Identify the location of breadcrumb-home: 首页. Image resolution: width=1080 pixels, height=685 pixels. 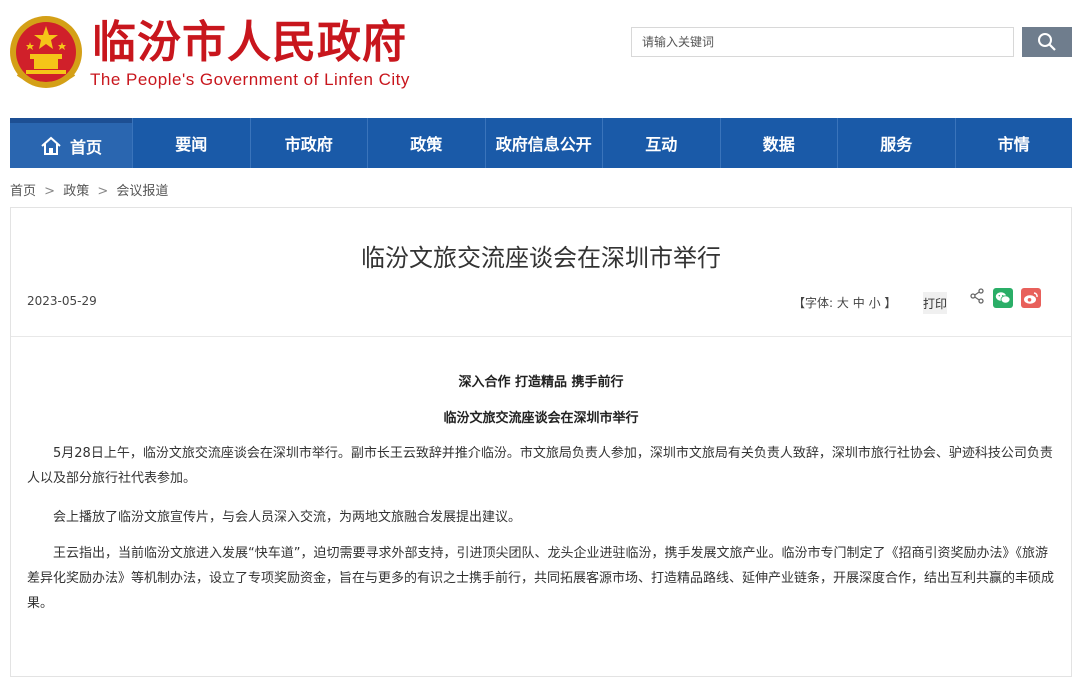
(23, 191).